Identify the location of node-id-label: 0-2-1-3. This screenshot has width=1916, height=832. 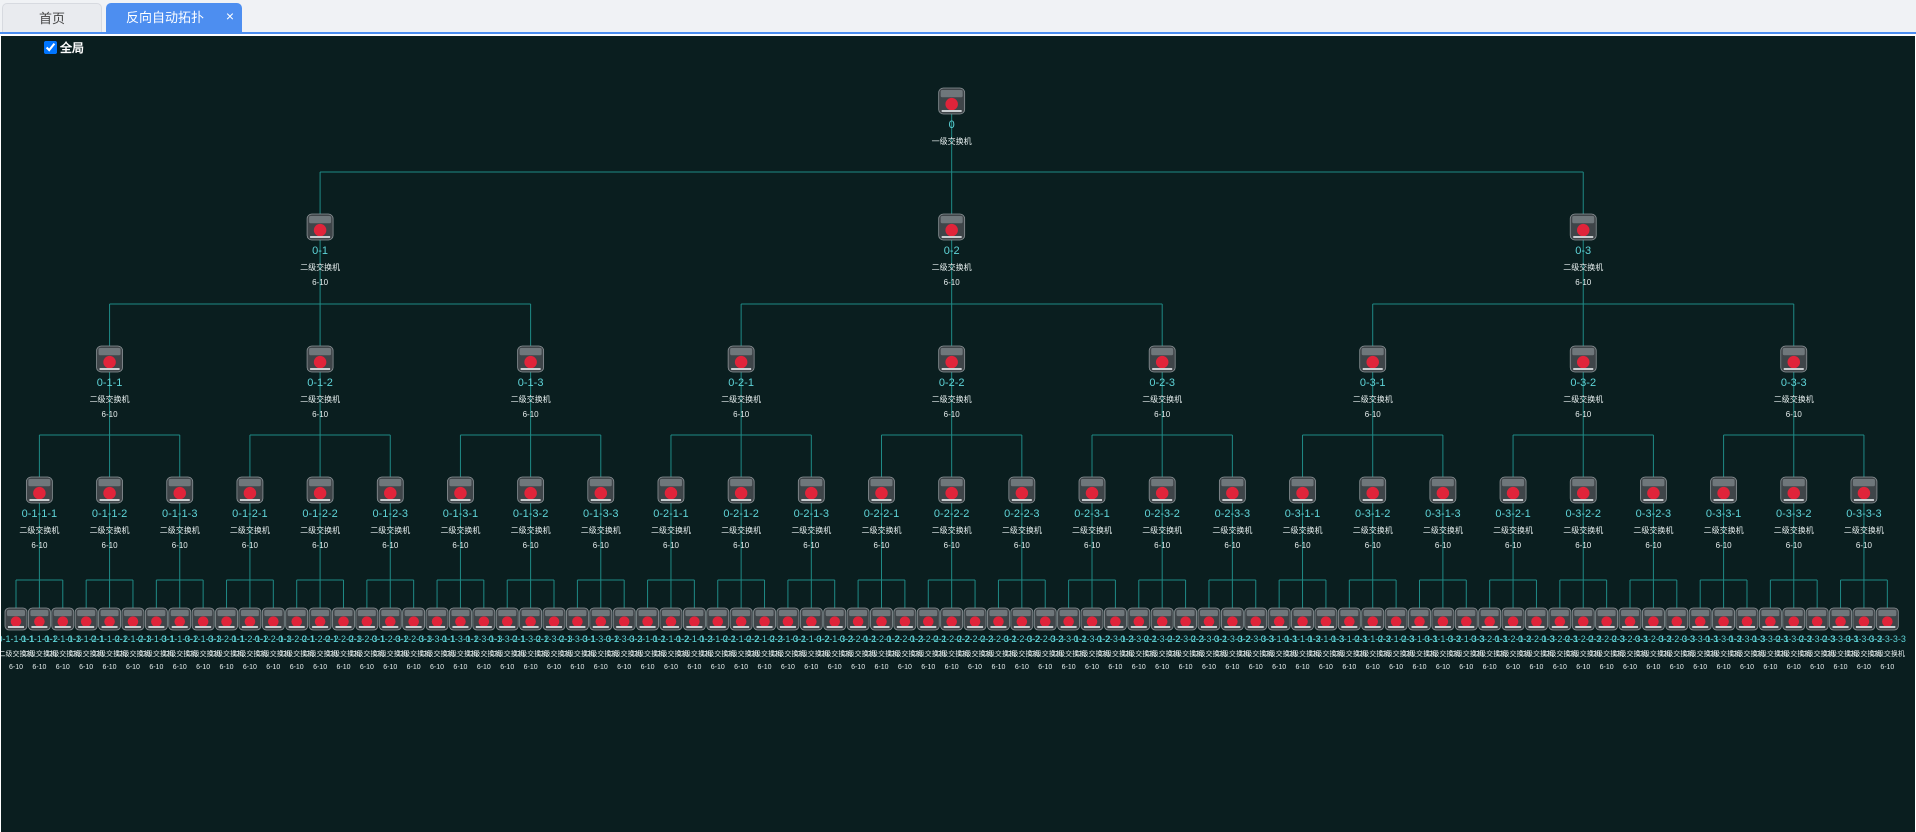
(811, 514).